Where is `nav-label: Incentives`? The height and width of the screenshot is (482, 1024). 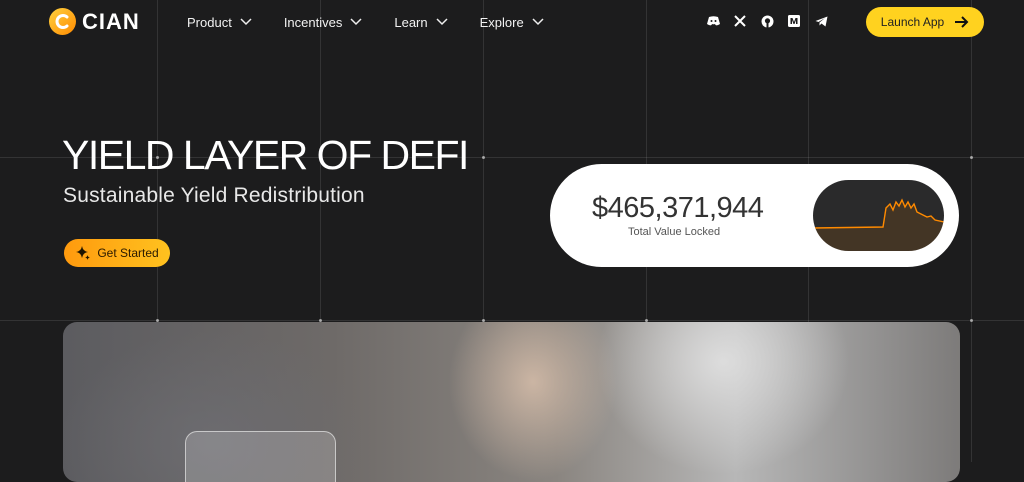 nav-label: Incentives is located at coordinates (313, 22).